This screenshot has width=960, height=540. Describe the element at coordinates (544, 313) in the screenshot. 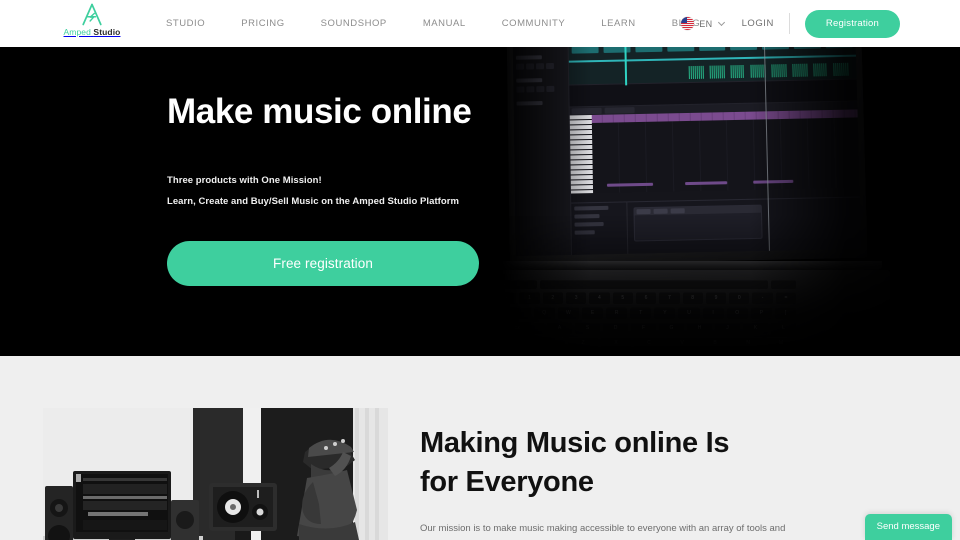

I see `key-q: Q` at that location.